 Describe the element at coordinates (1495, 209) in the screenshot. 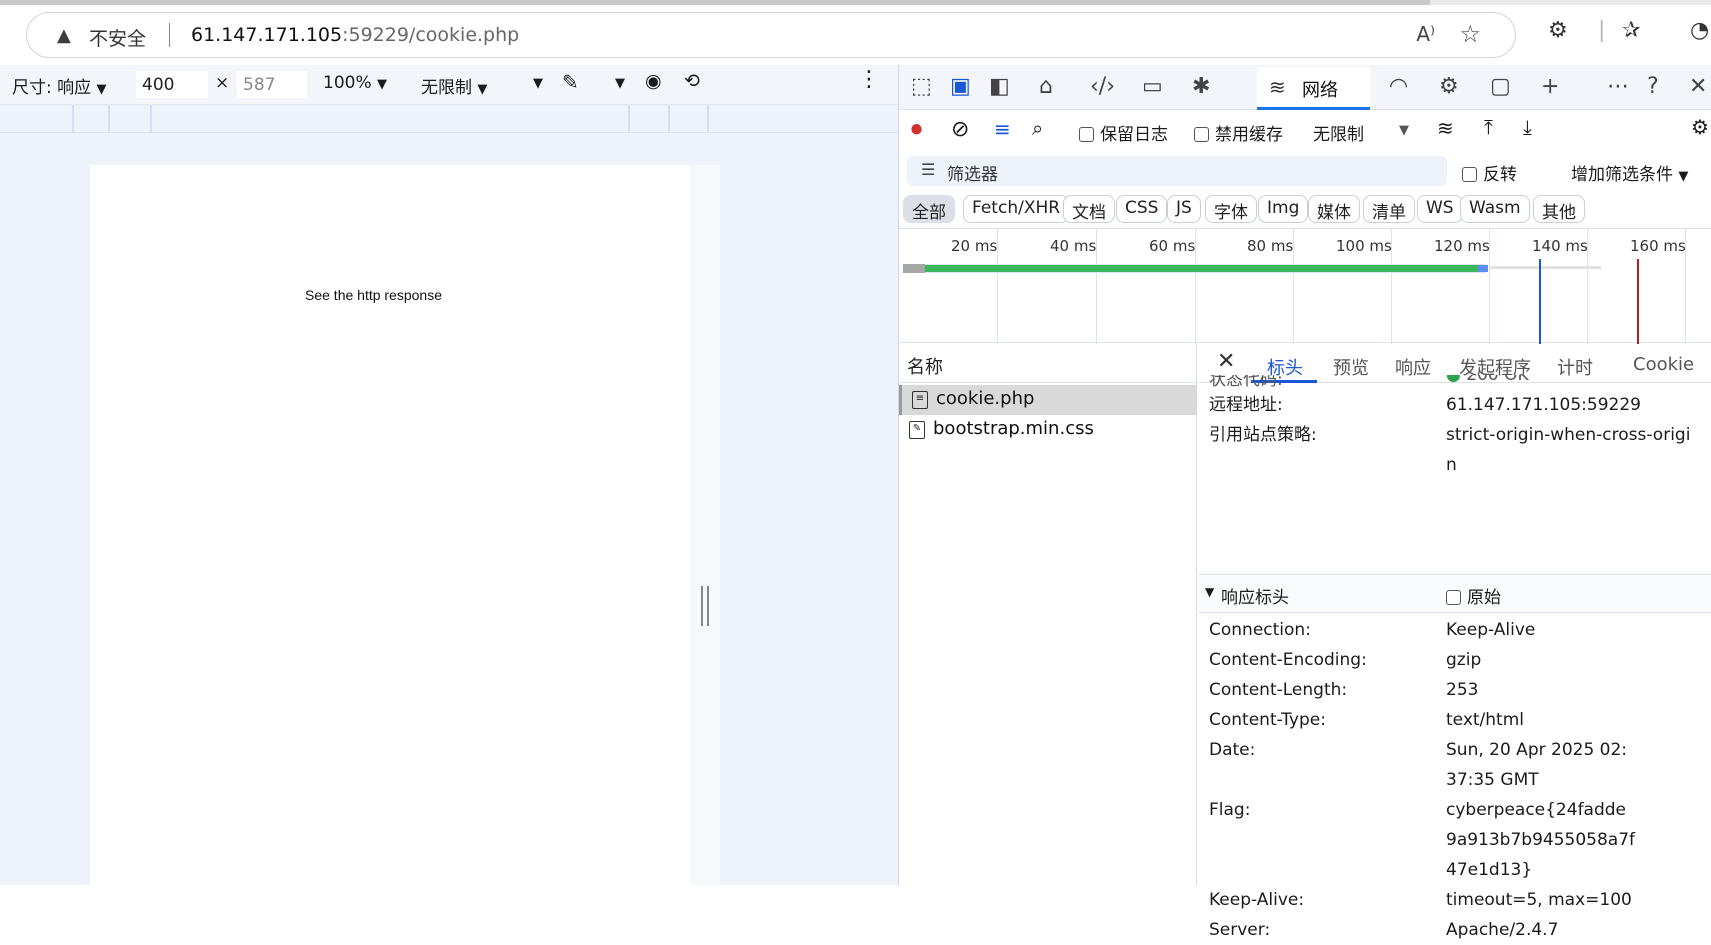

I see `type-wasm: Wasm` at that location.